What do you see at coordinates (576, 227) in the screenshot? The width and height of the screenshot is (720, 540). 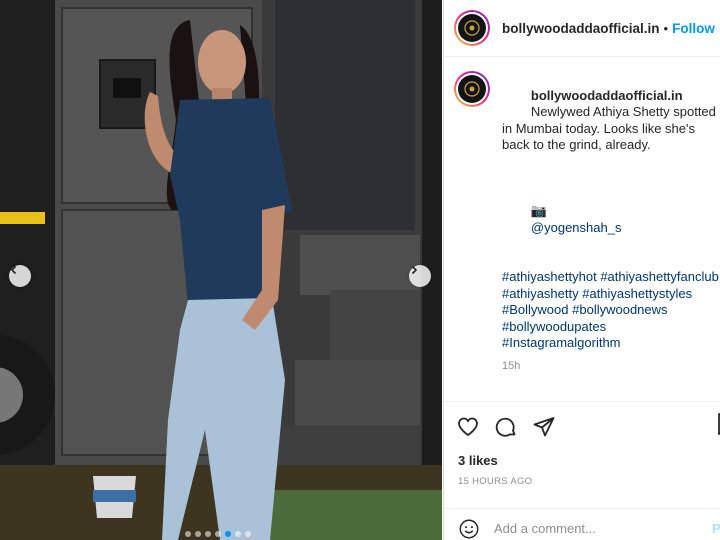 I see `photo-credit-link: @yogenshah_s` at bounding box center [576, 227].